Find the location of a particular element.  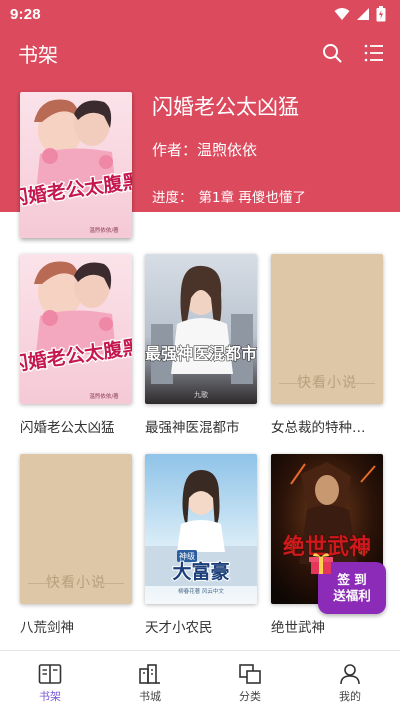

book-item: 快看小说 八荒剑神 is located at coordinates (76, 545).